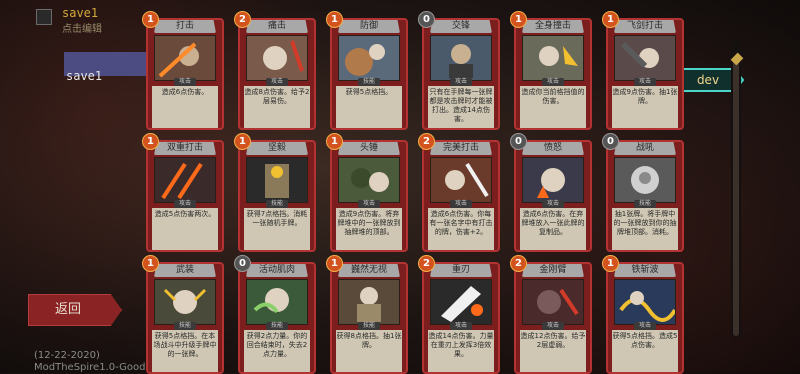 Image resolution: width=800 pixels, height=374 pixels. Describe the element at coordinates (461, 302) in the screenshot. I see `heavy-blade-icon` at that location.